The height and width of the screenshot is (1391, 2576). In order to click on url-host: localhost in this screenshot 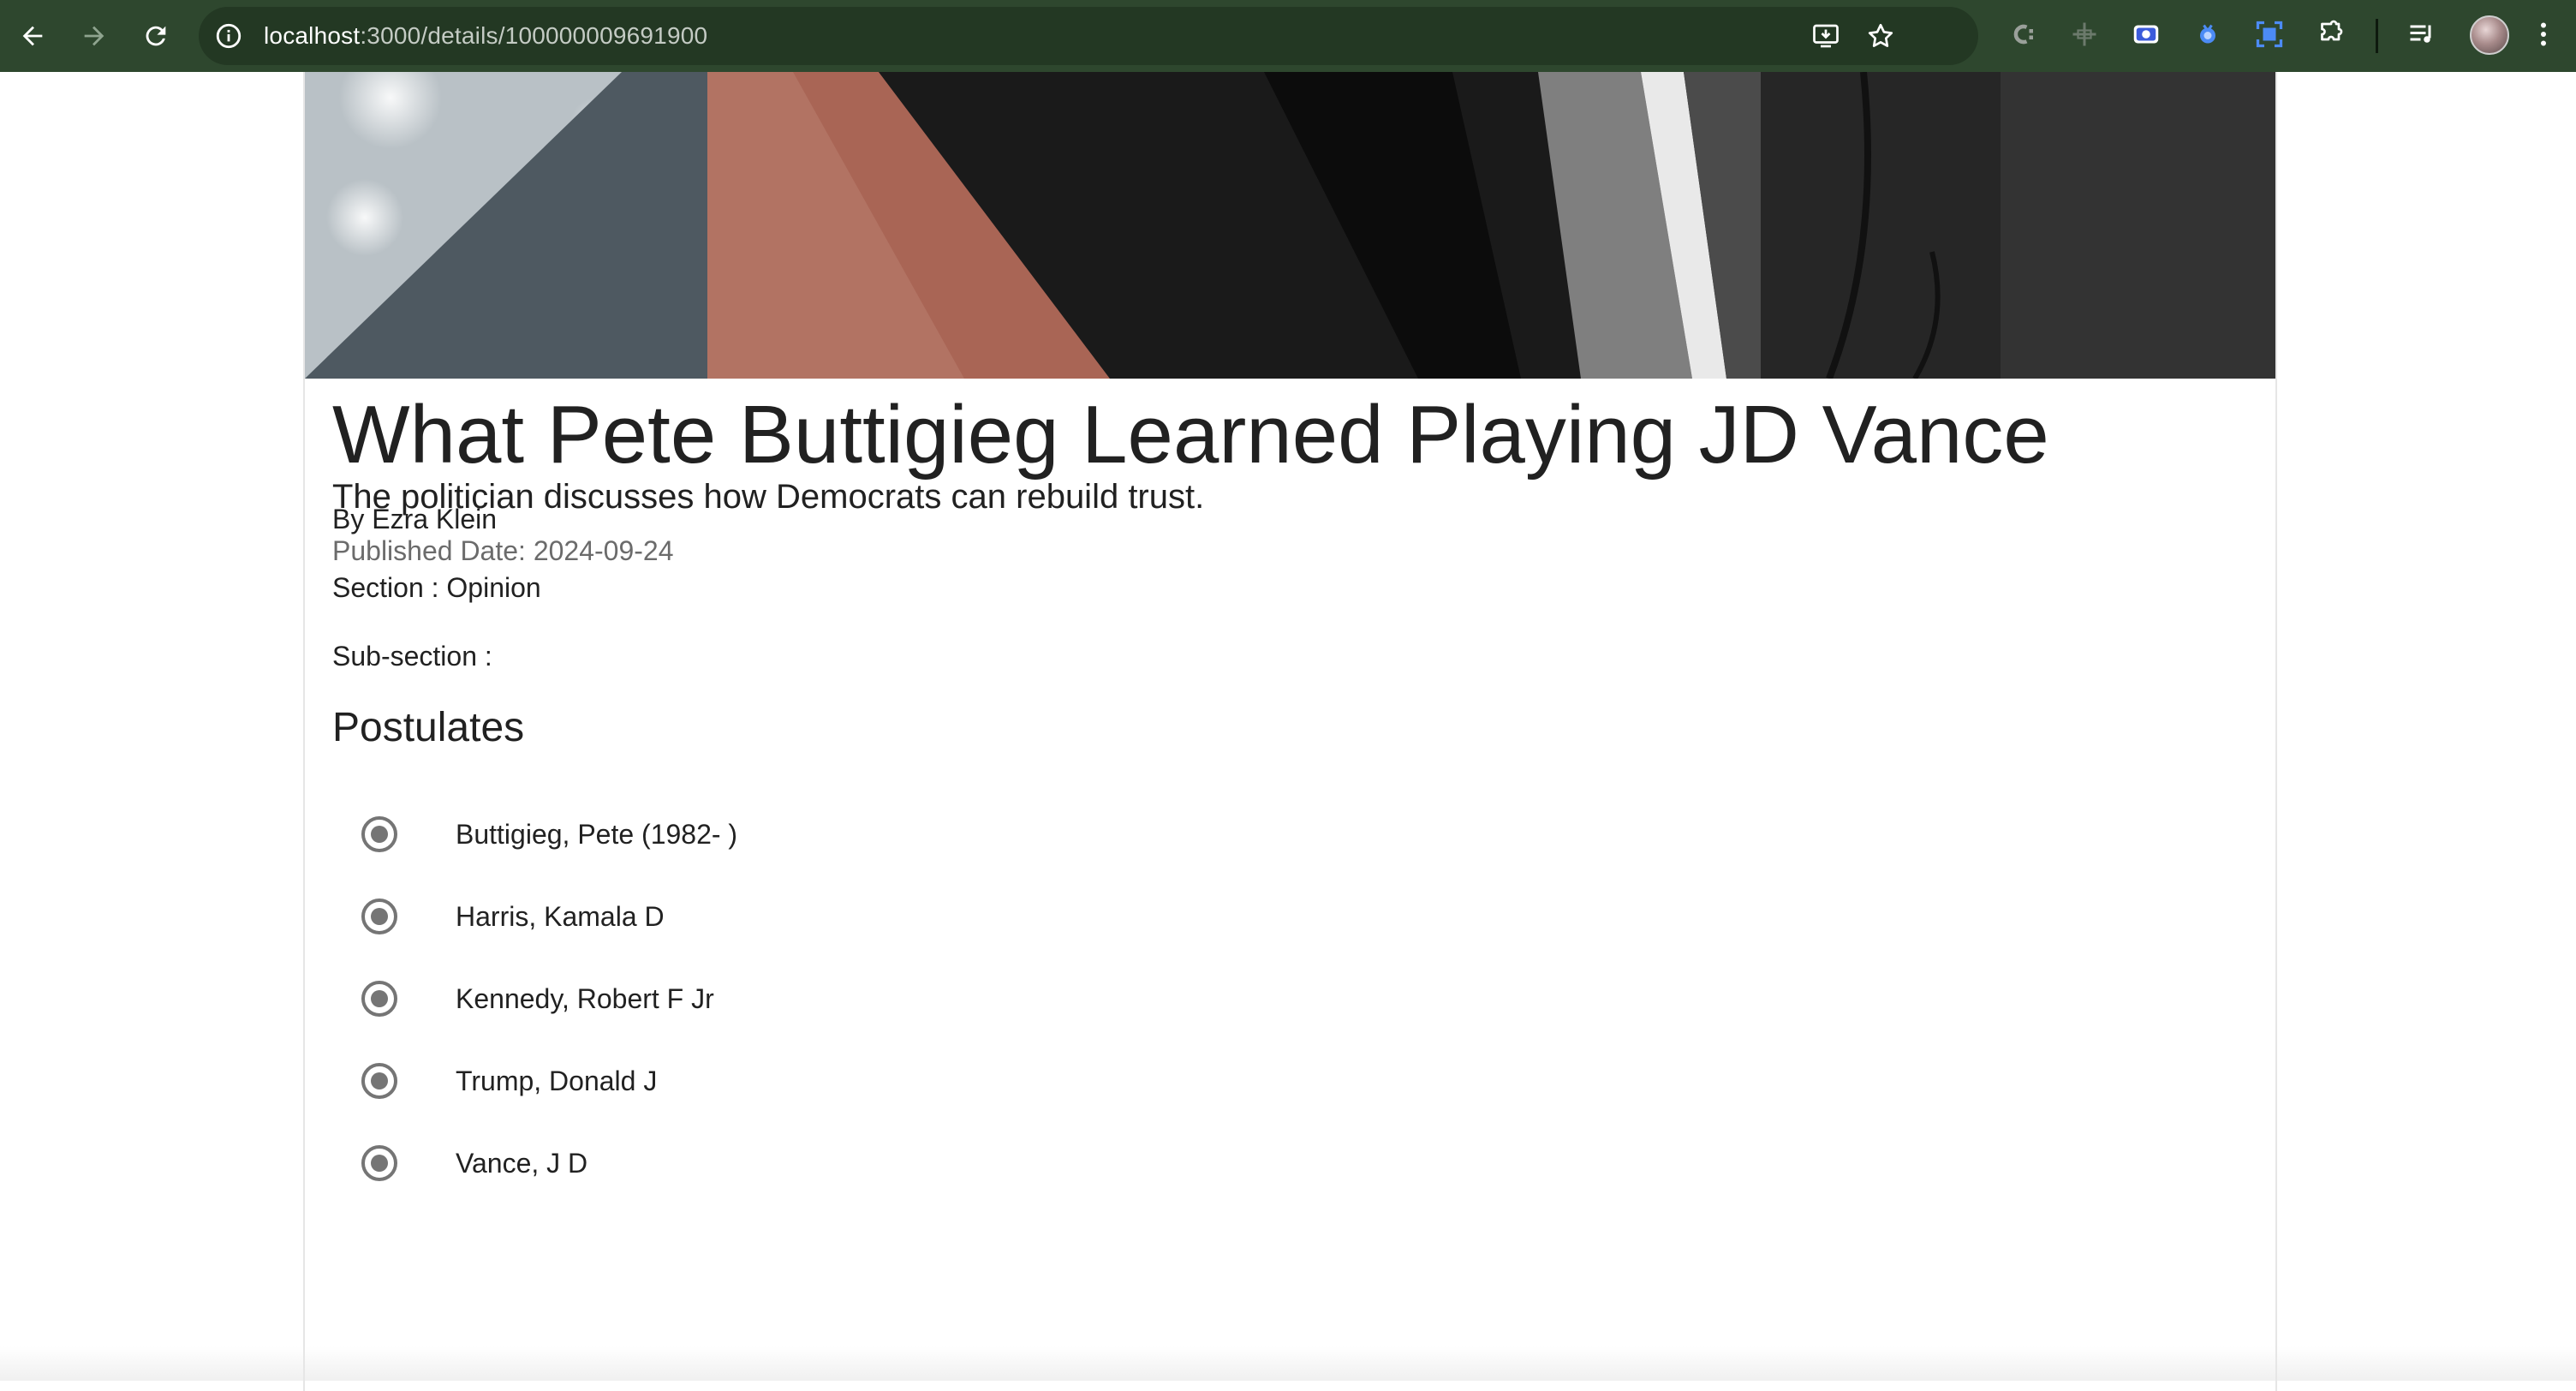, I will do `click(312, 35)`.